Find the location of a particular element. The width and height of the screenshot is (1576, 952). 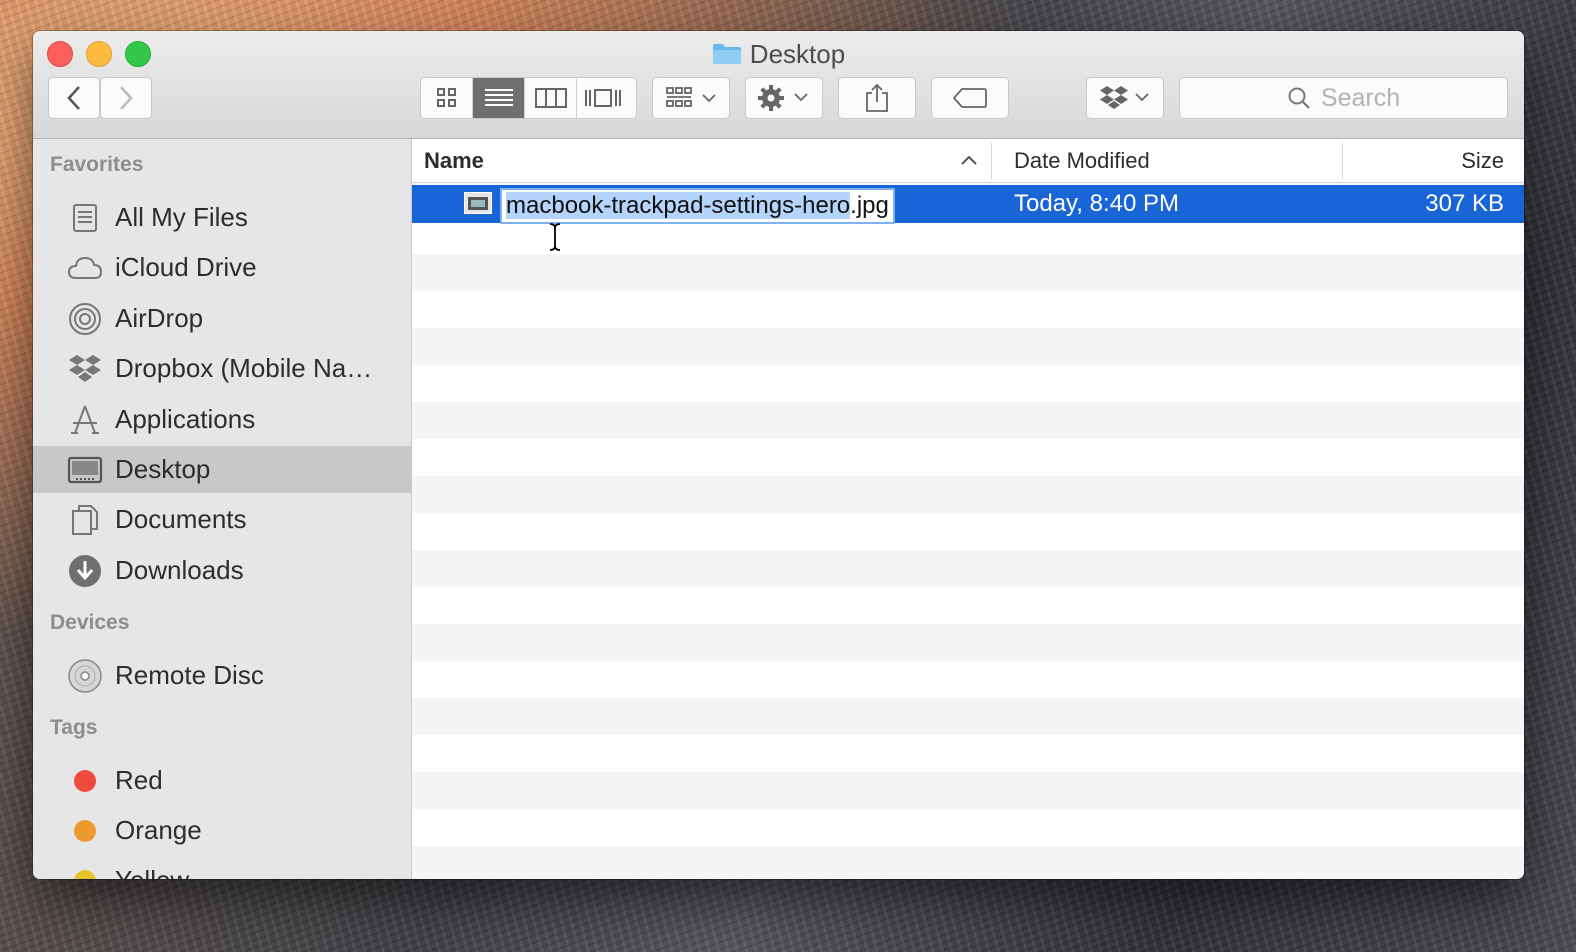

applications-icon is located at coordinates (85, 420).